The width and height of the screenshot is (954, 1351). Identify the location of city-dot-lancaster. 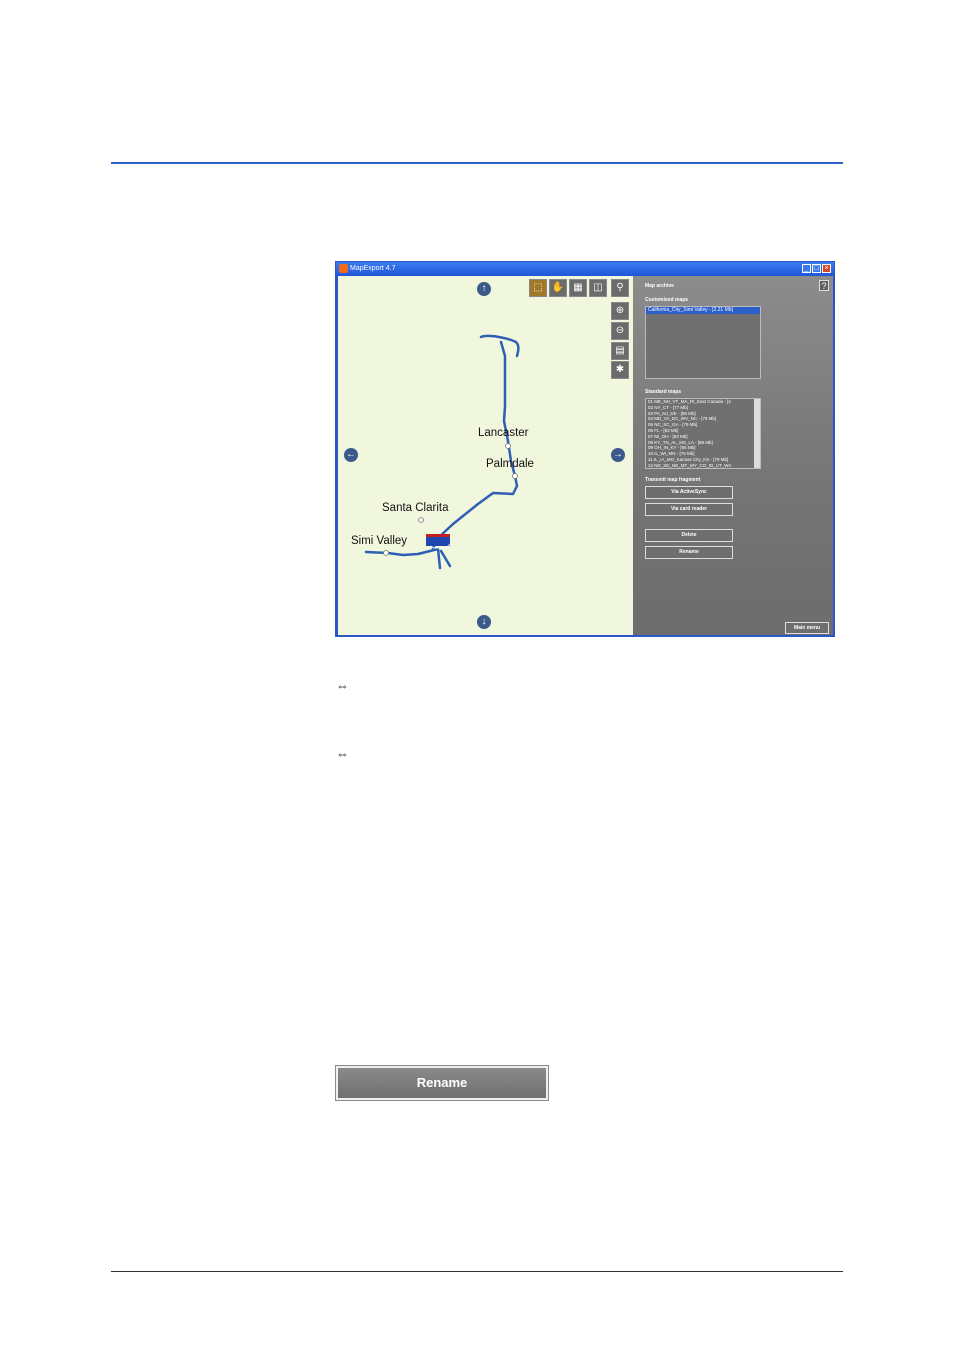
(508, 446).